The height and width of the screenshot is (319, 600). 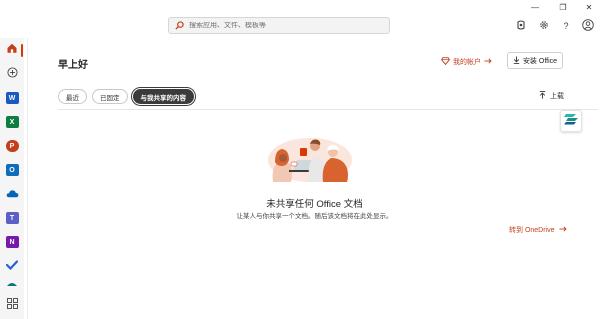 I want to click on rail-item-onedrive, so click(x=12, y=194).